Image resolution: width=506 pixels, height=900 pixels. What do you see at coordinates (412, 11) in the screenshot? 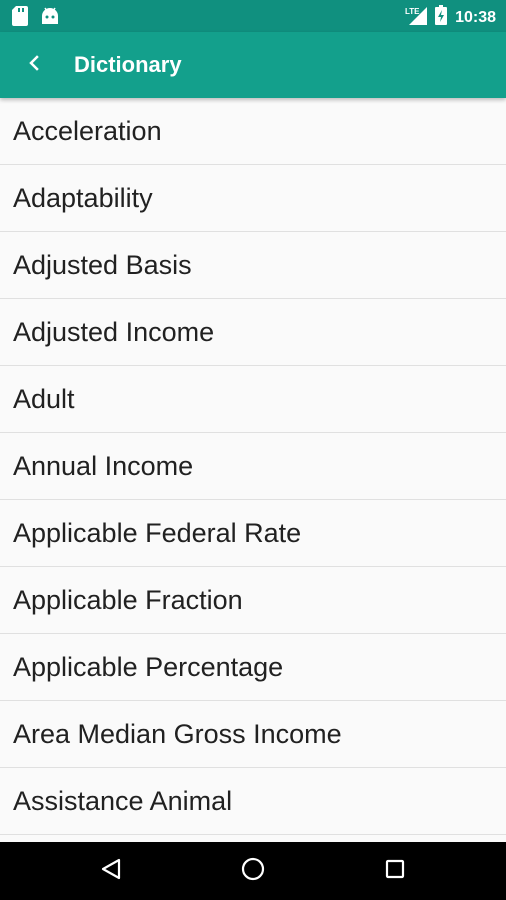
I see `svg-text: LTE` at bounding box center [412, 11].